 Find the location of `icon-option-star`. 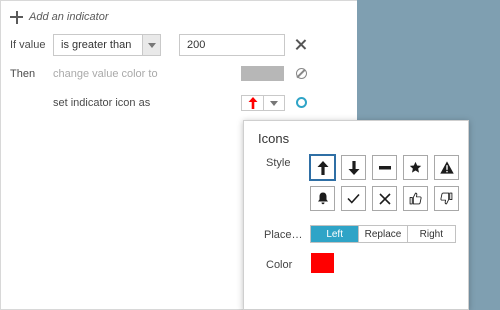

icon-option-star is located at coordinates (415, 167).